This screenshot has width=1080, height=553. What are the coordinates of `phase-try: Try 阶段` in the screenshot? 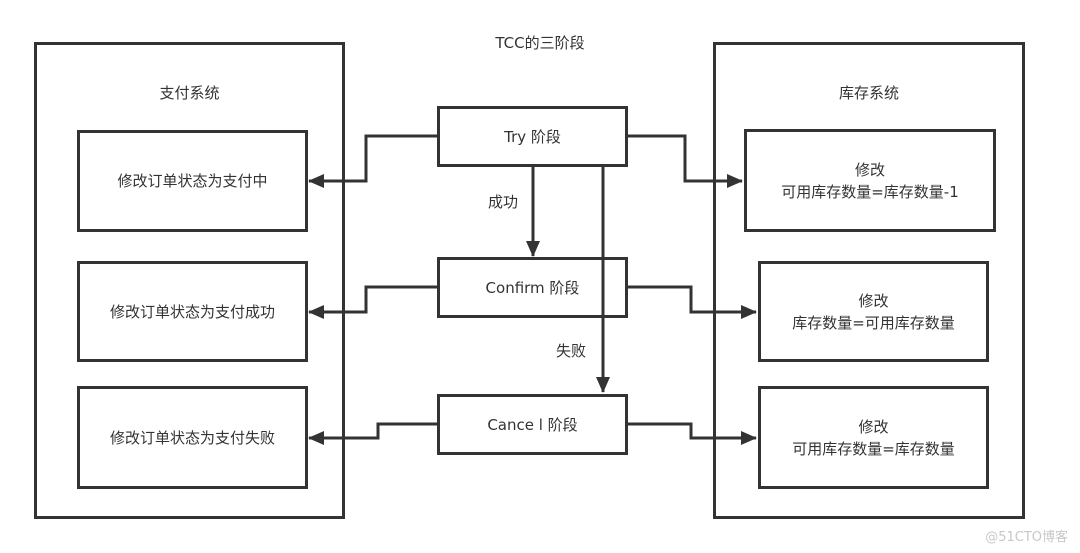 It's located at (532, 136).